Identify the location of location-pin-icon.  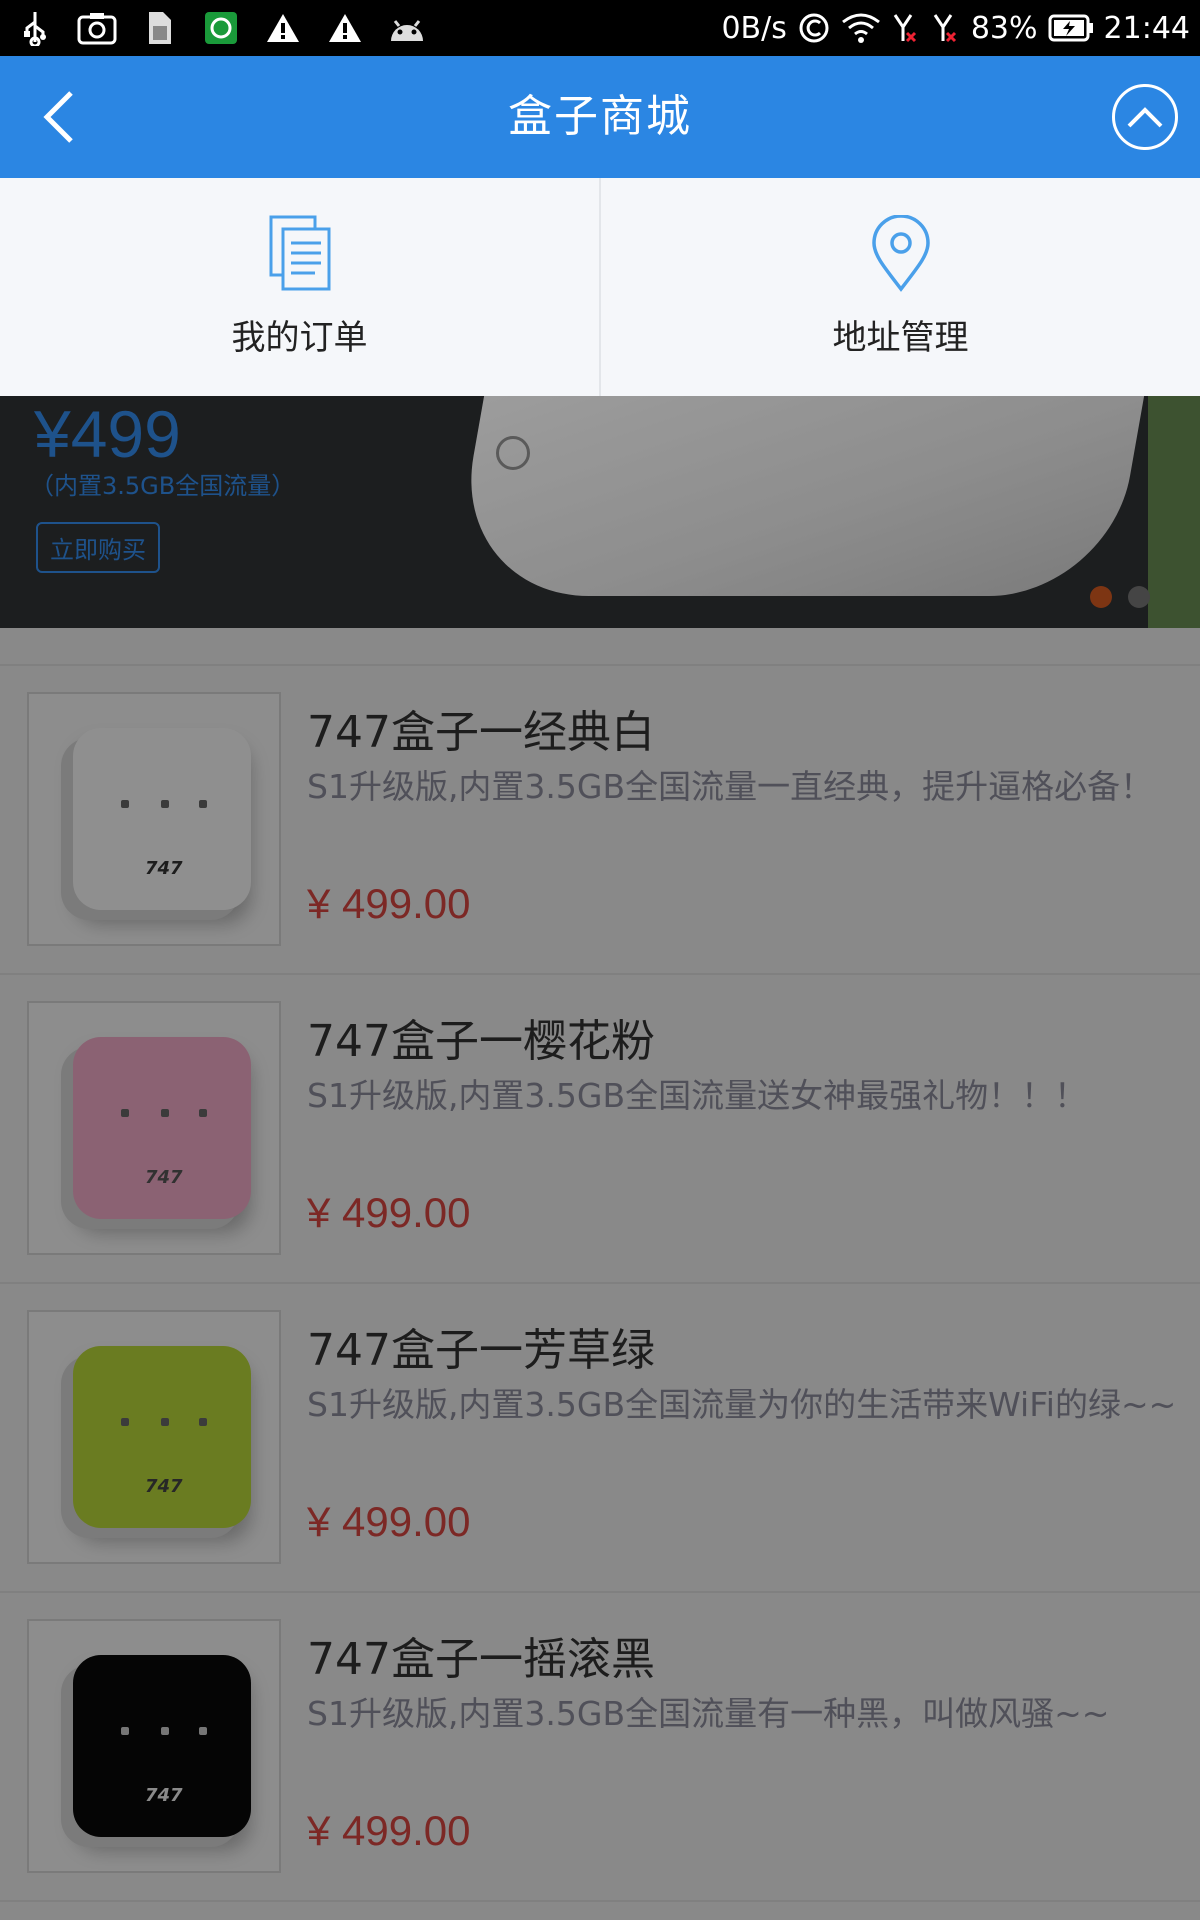
(901, 254).